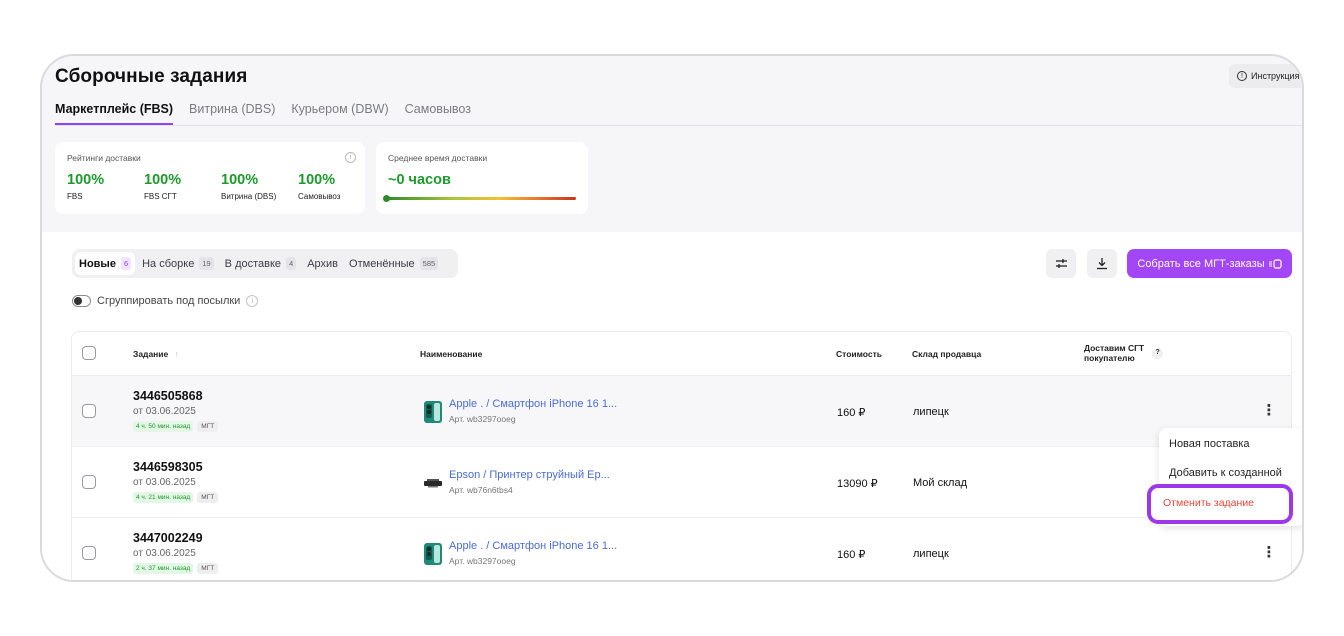 Image resolution: width=1344 pixels, height=636 pixels. I want to click on status-tab-cancelled: Отменённые 585, so click(393, 263).